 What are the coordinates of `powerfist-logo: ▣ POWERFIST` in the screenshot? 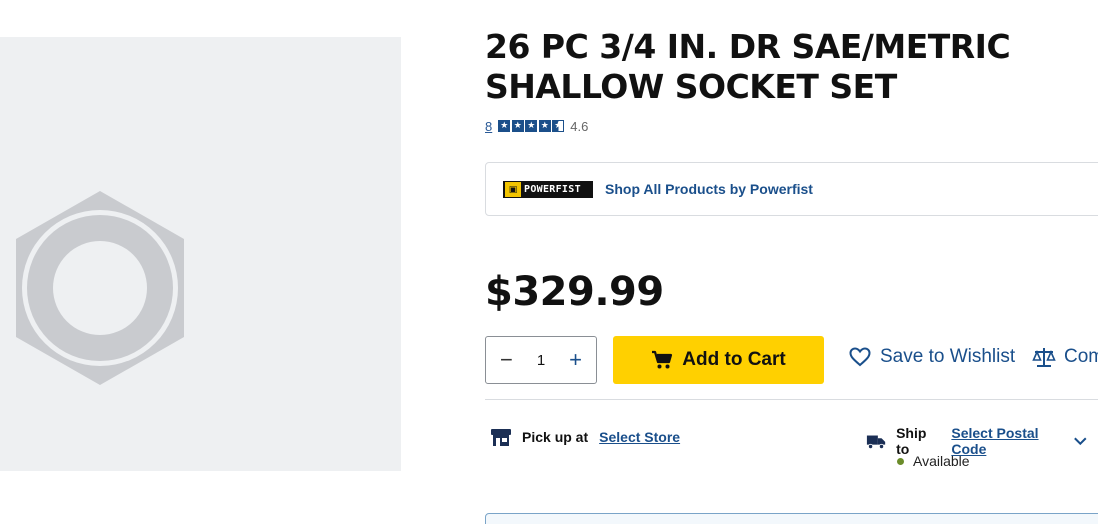 It's located at (548, 189).